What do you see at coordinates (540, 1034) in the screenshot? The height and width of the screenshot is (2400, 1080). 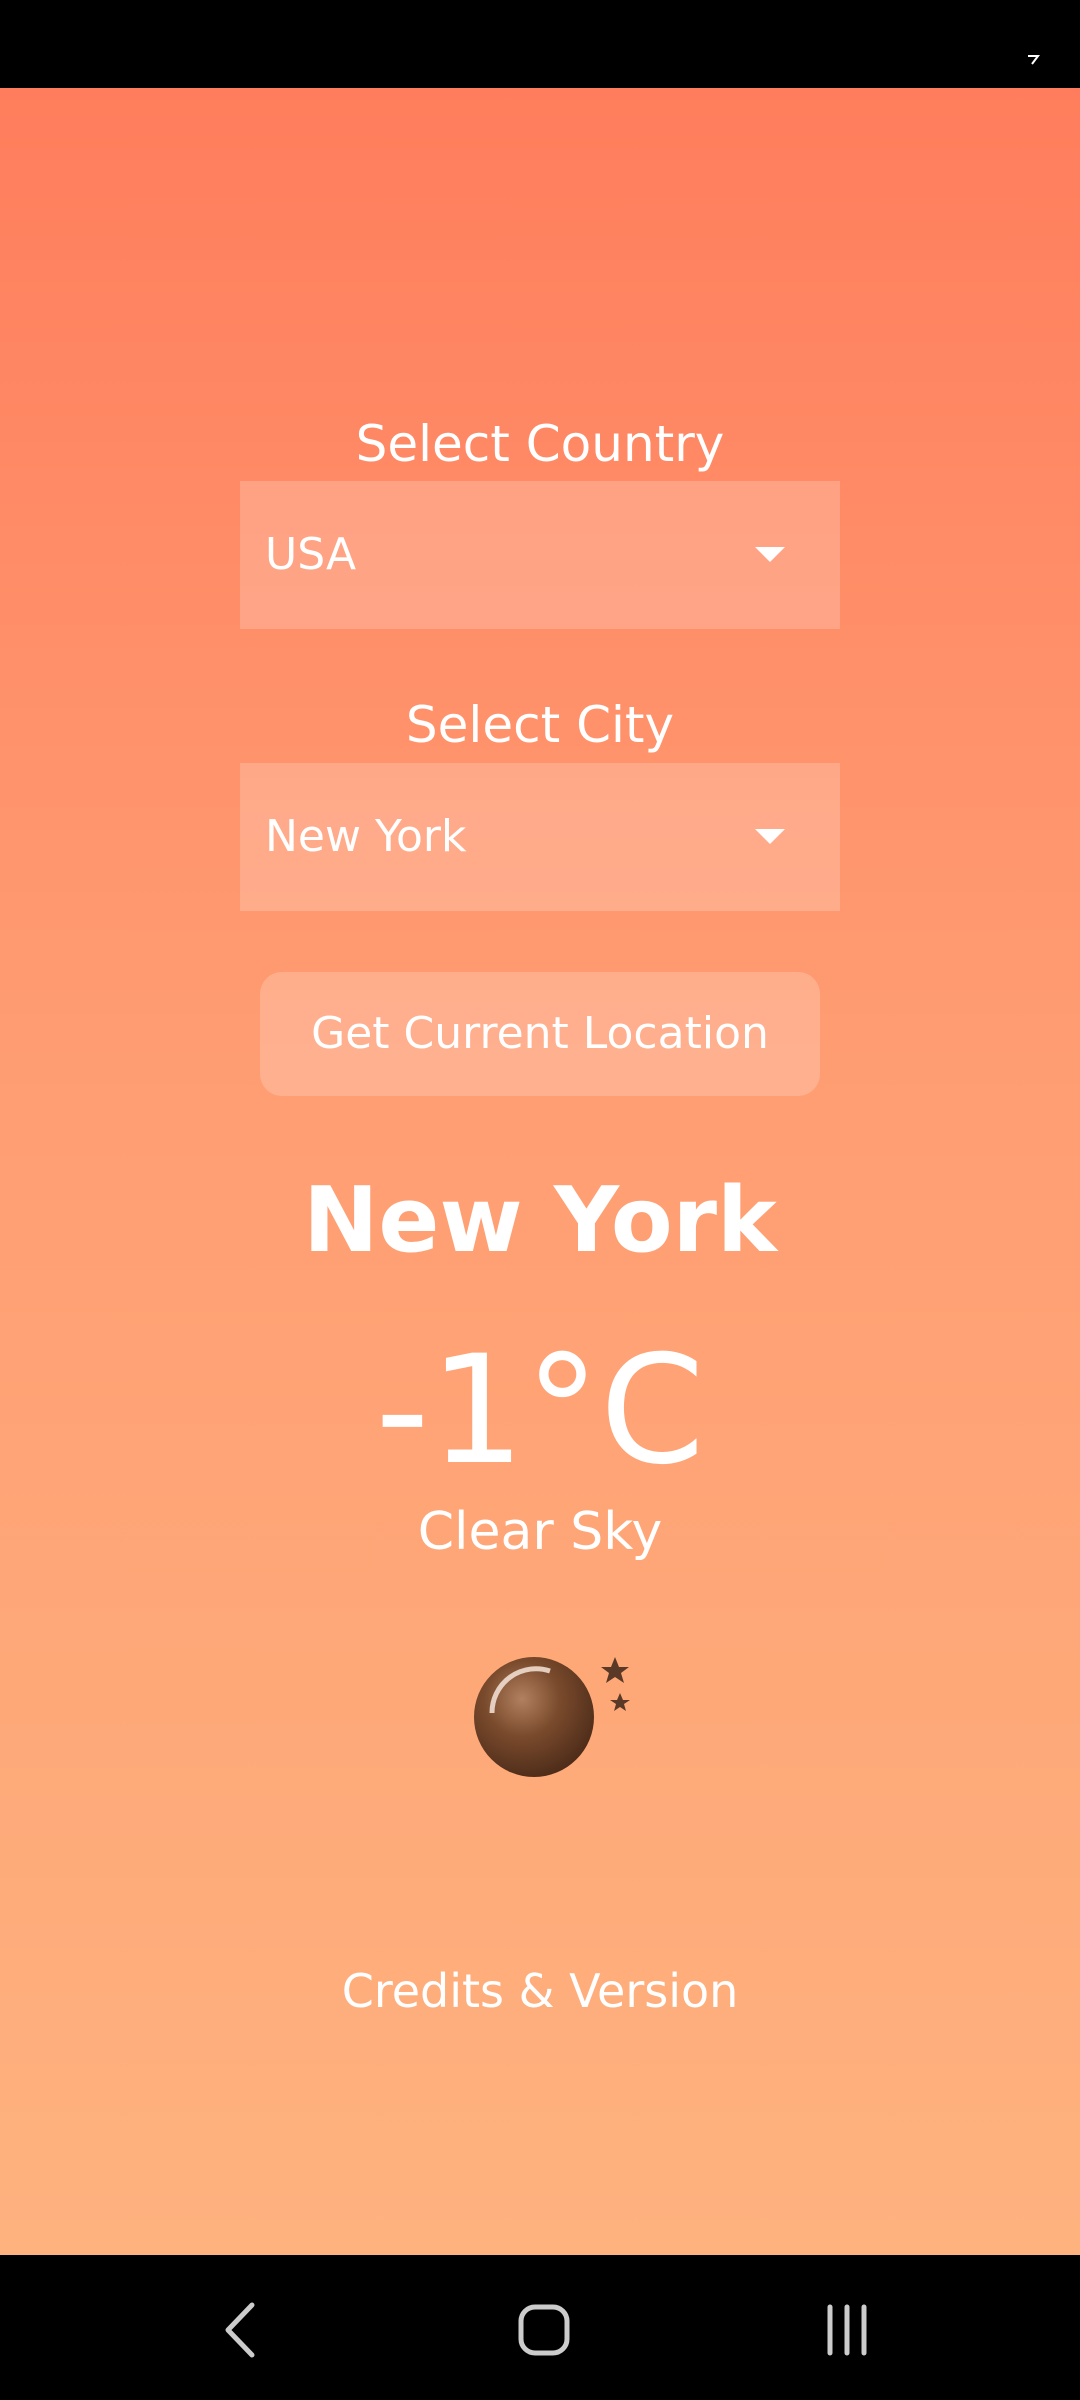 I see `get-current-location-button: Get Current Location` at bounding box center [540, 1034].